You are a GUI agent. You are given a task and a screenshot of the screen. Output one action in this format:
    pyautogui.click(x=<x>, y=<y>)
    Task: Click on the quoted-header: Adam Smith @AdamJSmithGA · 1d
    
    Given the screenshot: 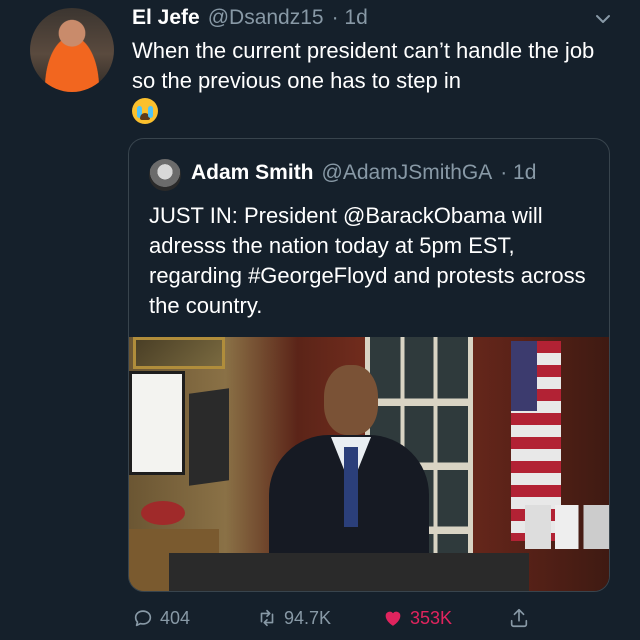 What is the action you would take?
    pyautogui.click(x=395, y=173)
    